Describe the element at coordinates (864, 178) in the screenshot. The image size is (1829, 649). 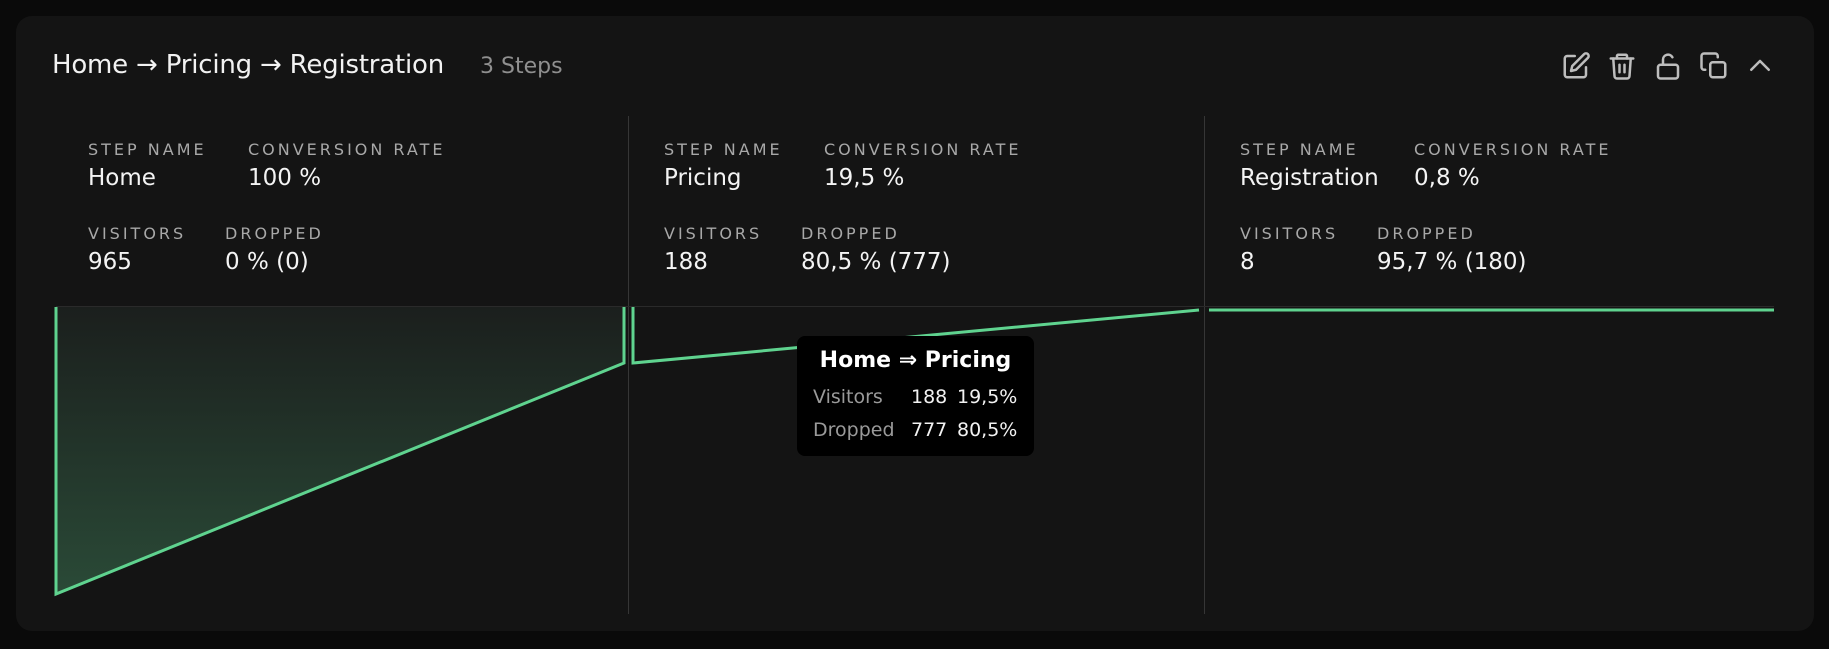
I see `conversion-rate-value: 19,5 %` at that location.